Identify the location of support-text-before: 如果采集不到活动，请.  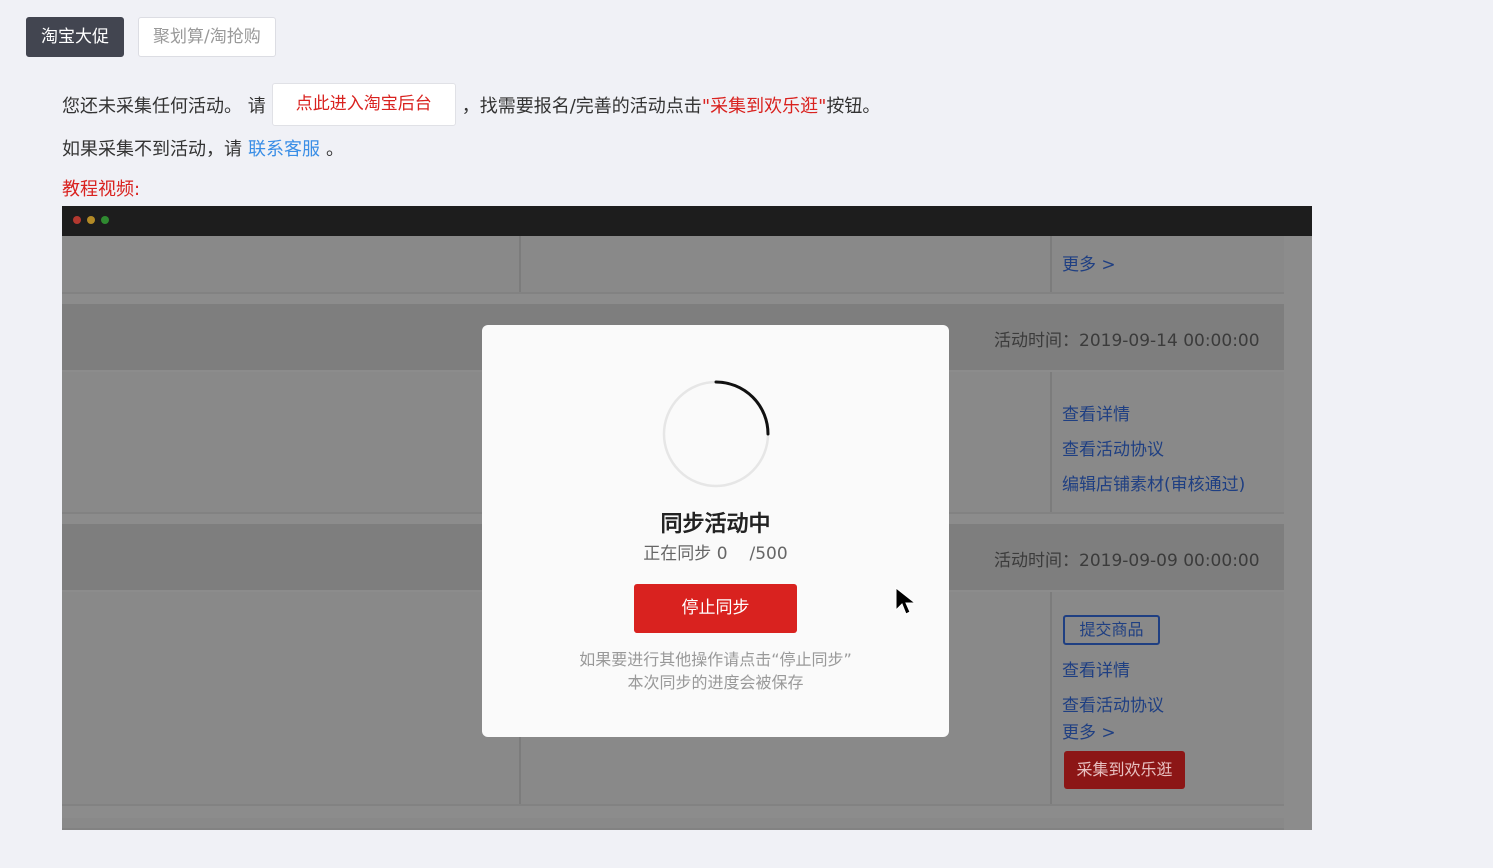
(152, 149).